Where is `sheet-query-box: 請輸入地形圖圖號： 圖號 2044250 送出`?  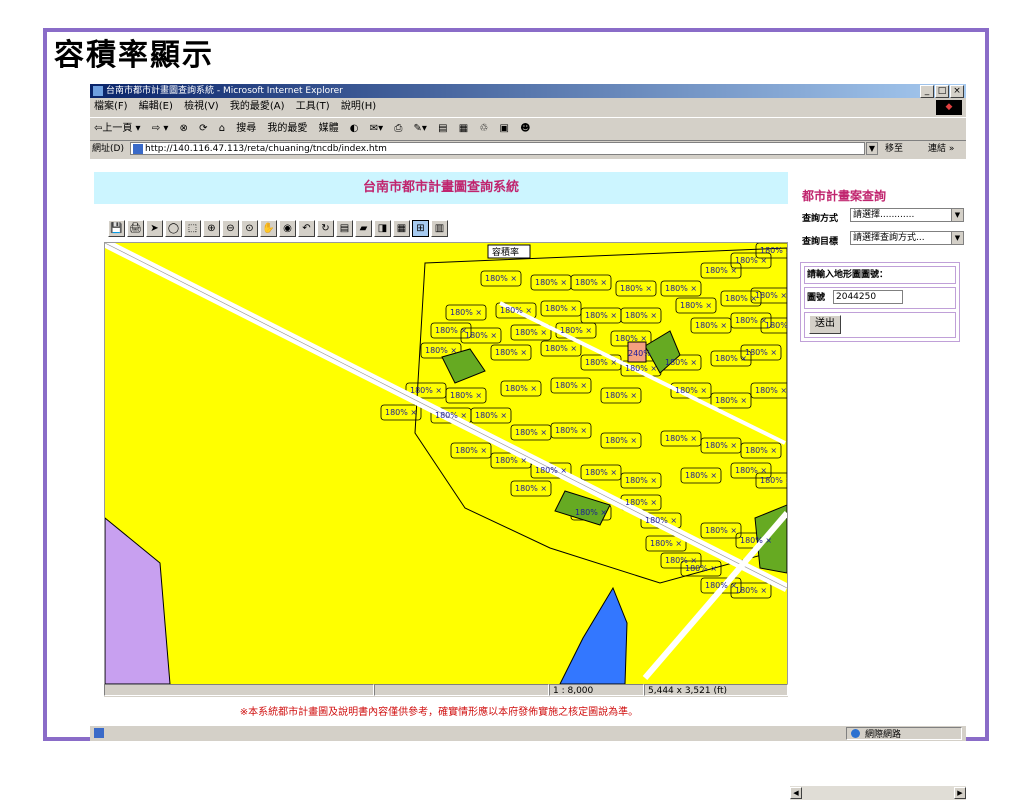
sheet-query-box: 請輸入地形圖圖號： 圖號 2044250 送出 is located at coordinates (880, 302).